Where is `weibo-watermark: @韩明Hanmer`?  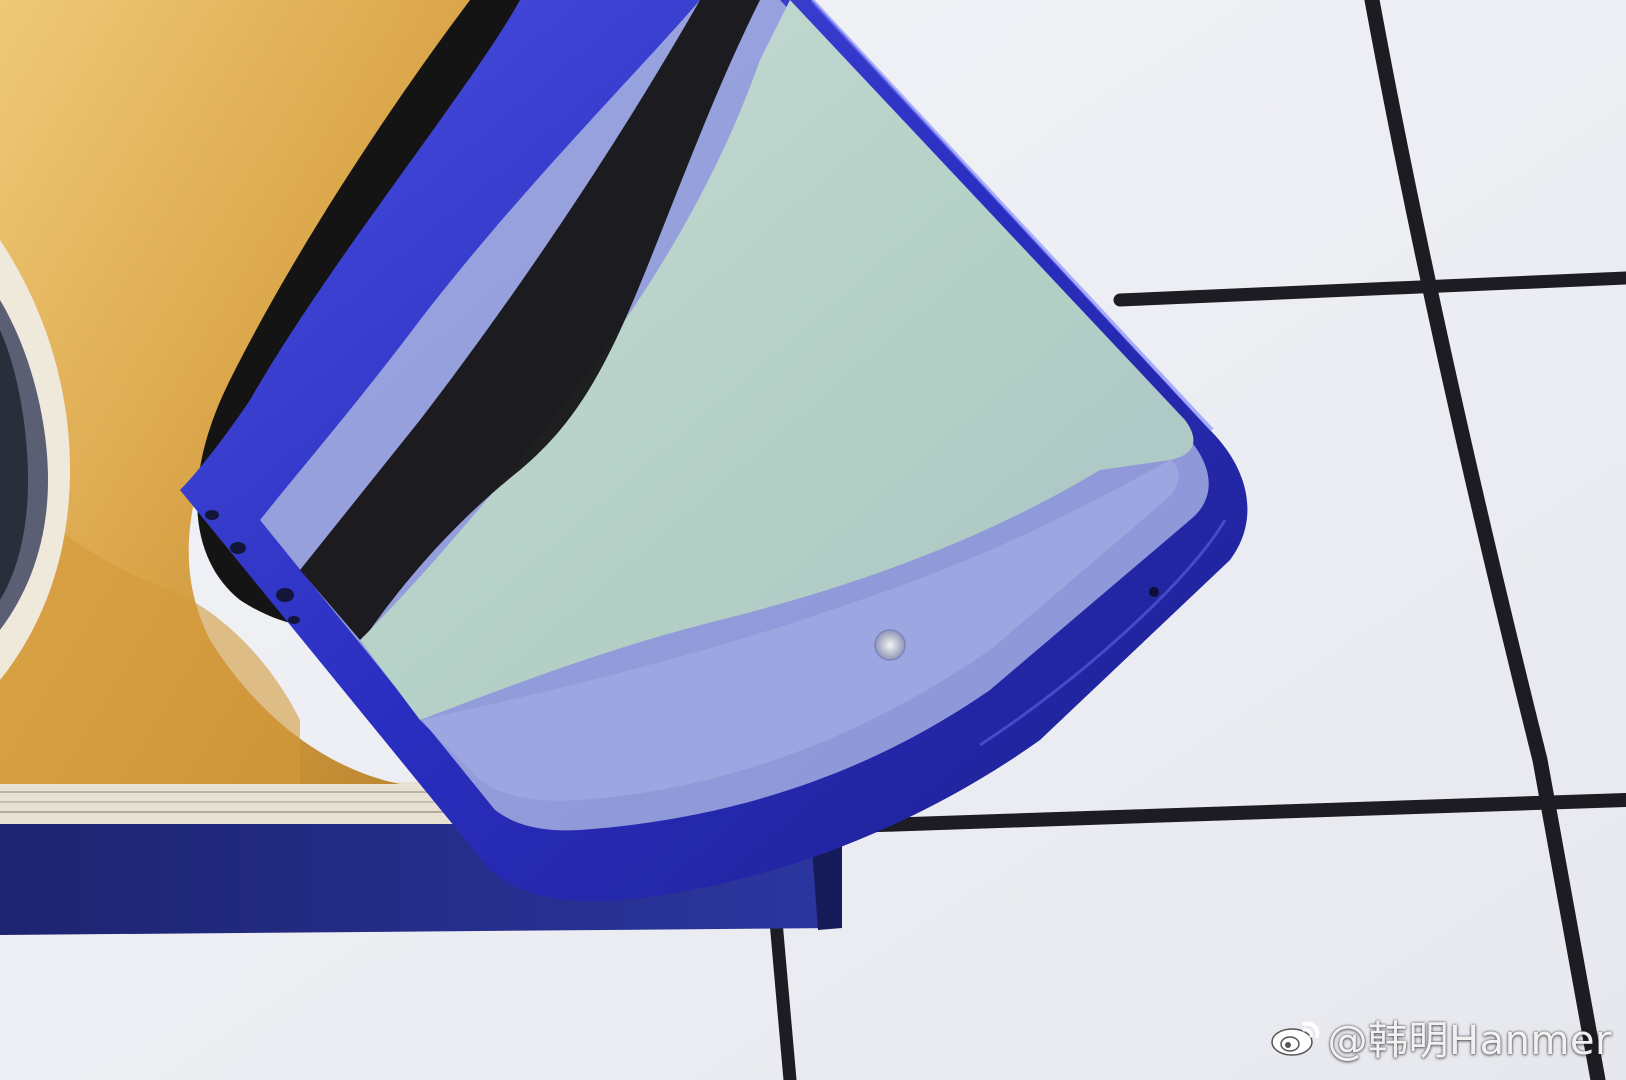 weibo-watermark: @韩明Hanmer is located at coordinates (1441, 1037).